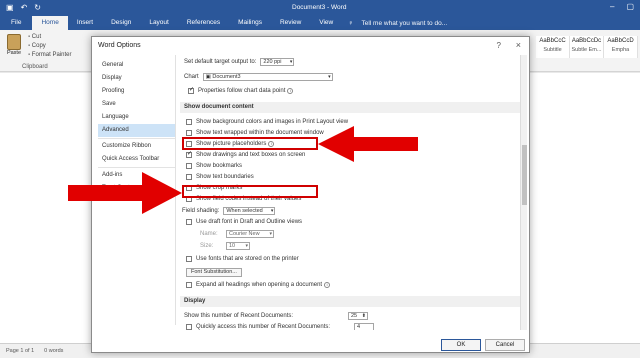  Describe the element at coordinates (350, 107) in the screenshot. I see `section-show-document-content: Show document content` at that location.